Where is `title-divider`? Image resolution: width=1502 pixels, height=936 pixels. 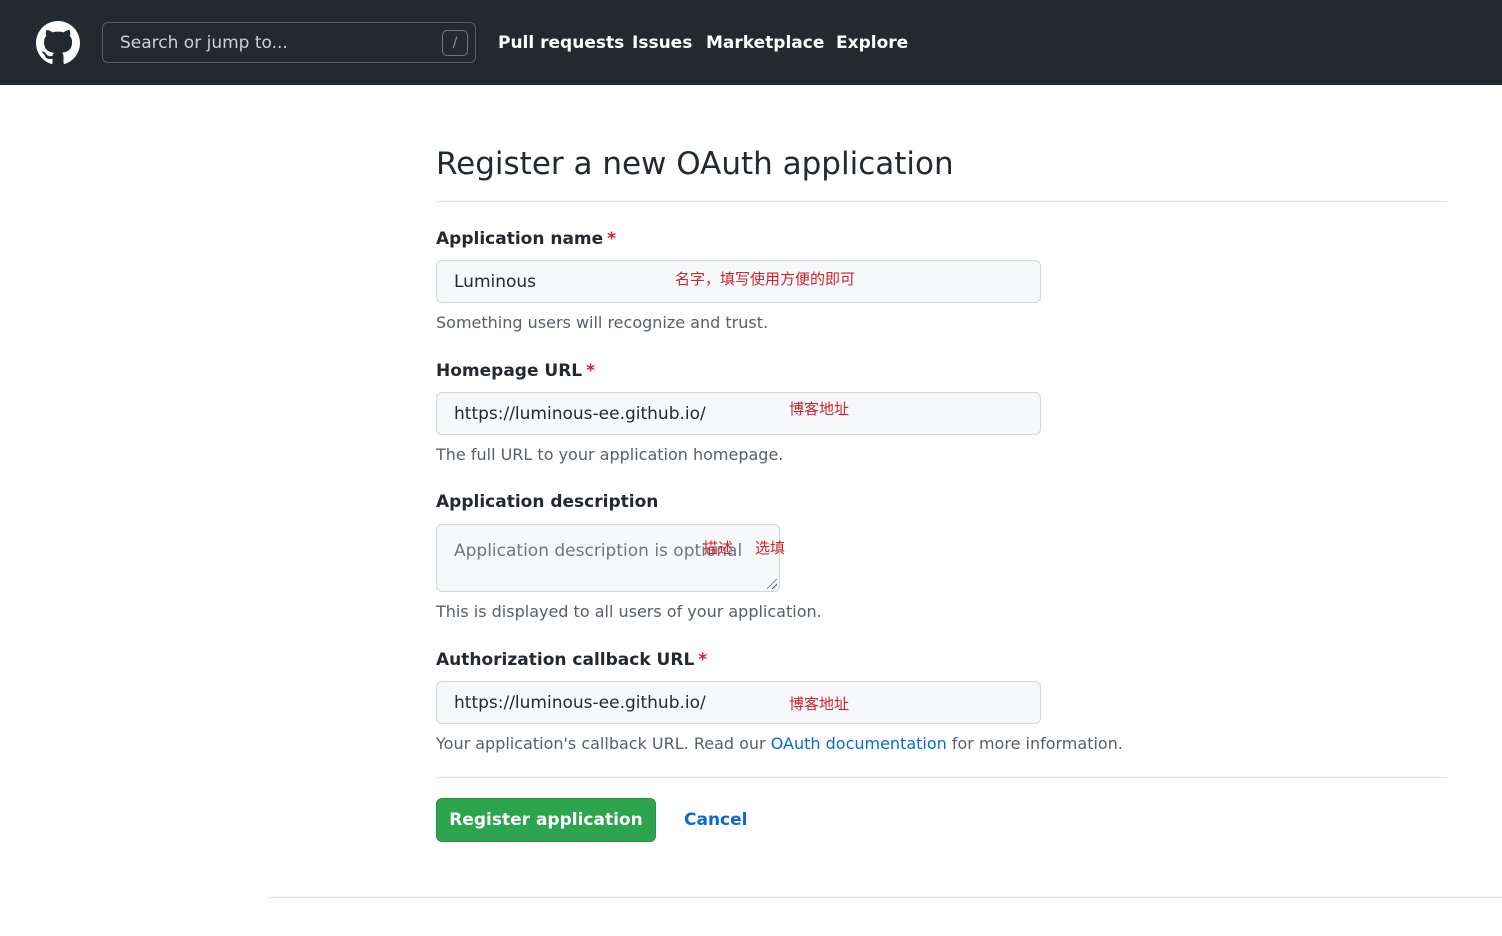
title-divider is located at coordinates (941, 201).